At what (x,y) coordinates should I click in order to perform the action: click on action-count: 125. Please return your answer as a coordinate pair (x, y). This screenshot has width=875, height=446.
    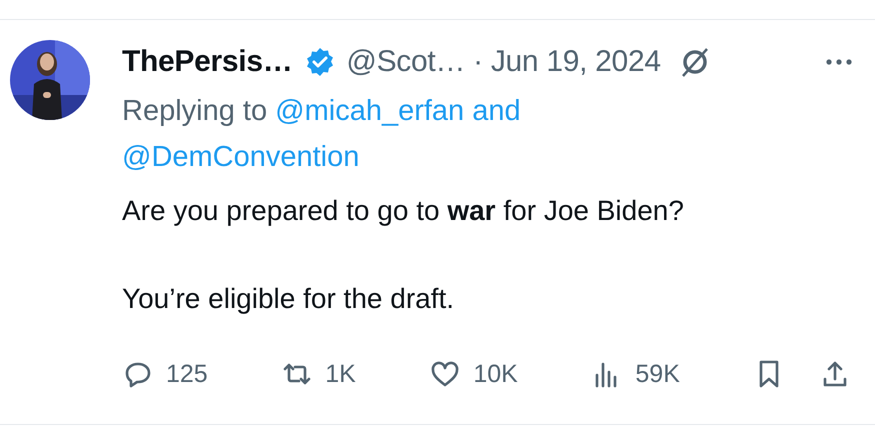
    Looking at the image, I should click on (187, 374).